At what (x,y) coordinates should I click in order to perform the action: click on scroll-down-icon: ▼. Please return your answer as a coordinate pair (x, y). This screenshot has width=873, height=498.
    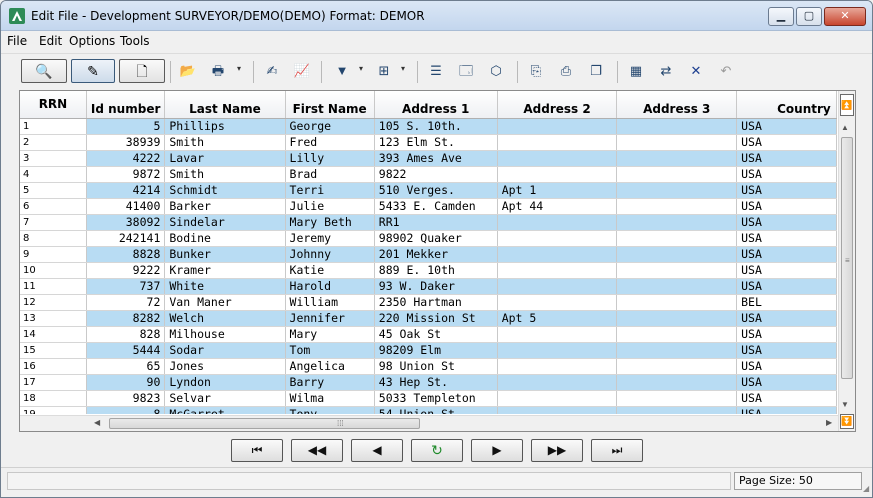
    Looking at the image, I should click on (845, 404).